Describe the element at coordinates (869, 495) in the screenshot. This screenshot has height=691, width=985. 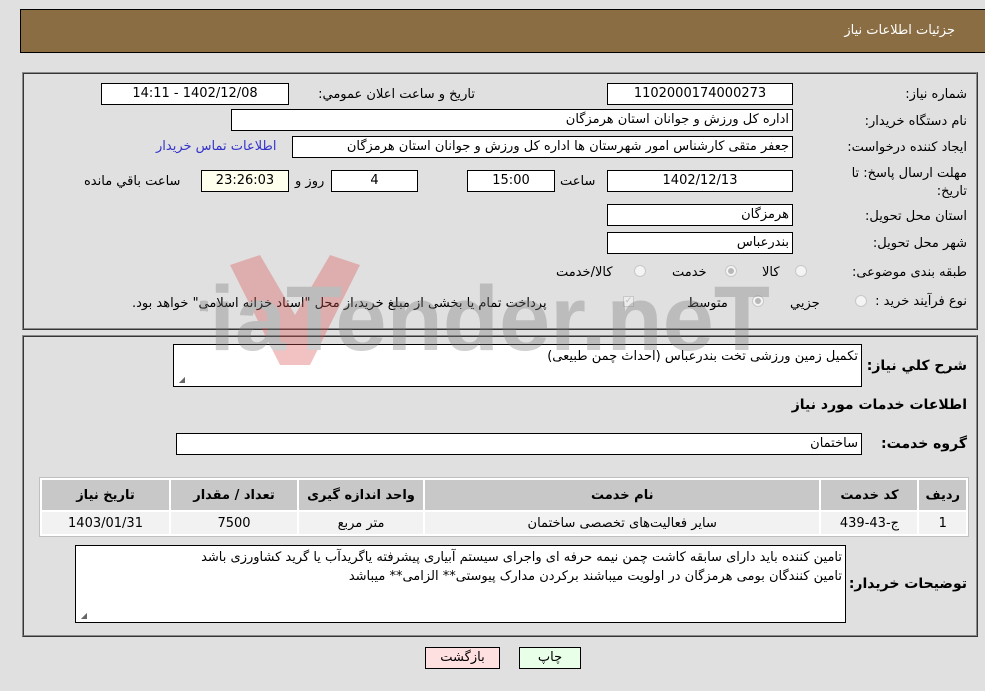
I see `col-service-code: کد خدمت` at that location.